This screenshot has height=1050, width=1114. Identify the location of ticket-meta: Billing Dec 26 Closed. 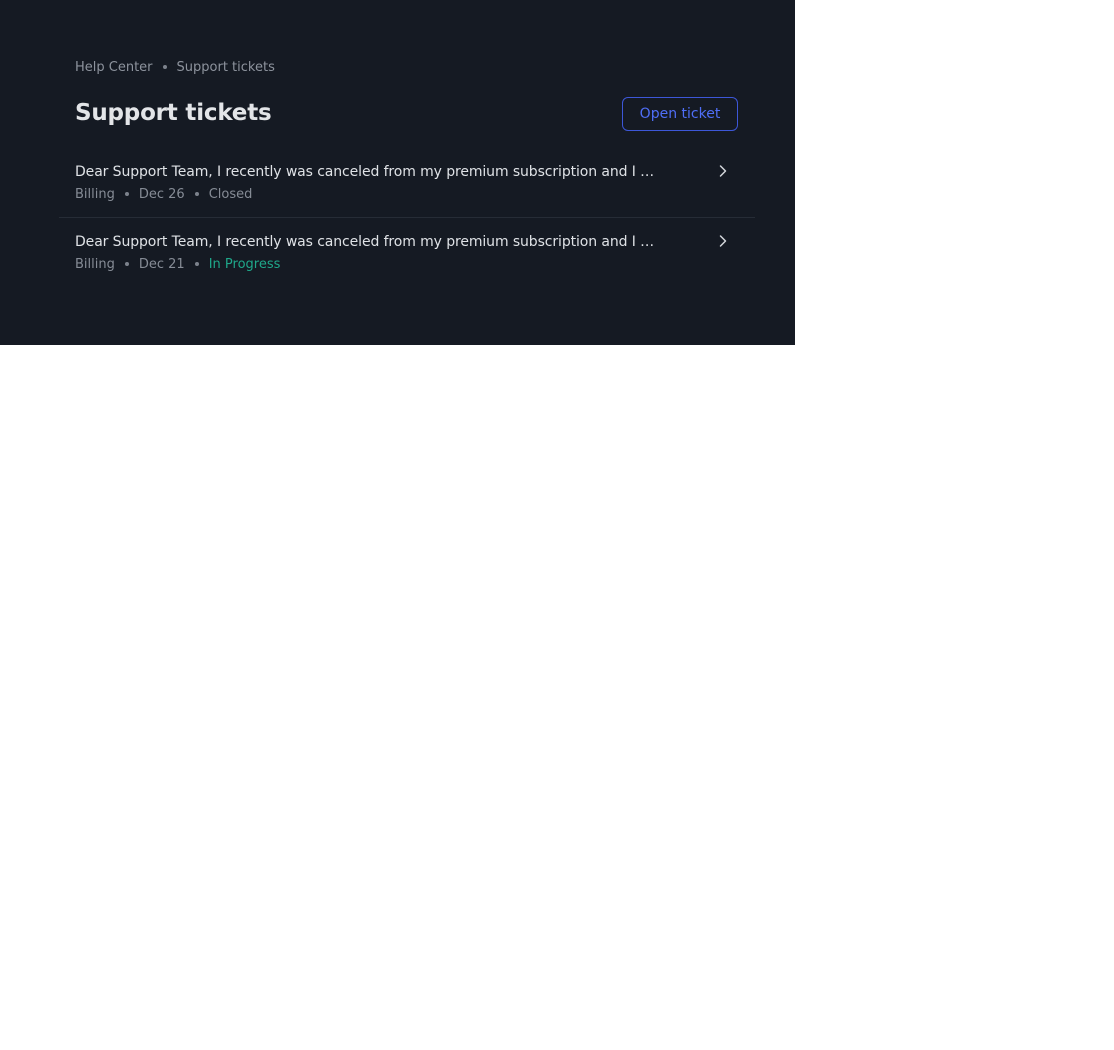
(163, 194).